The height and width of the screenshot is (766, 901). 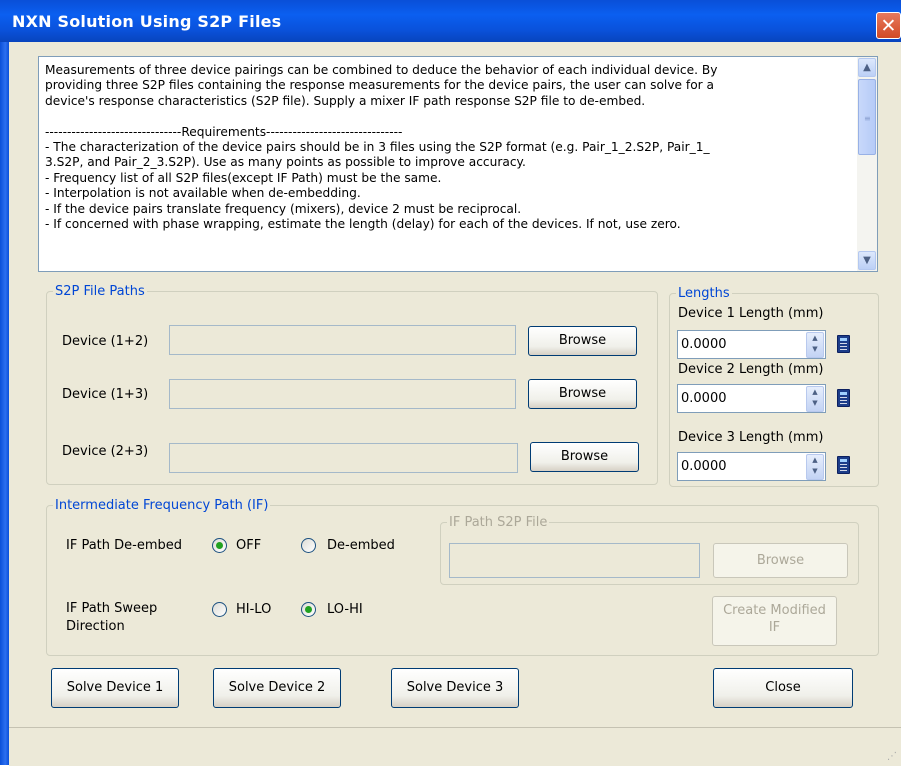 What do you see at coordinates (815, 345) in the screenshot?
I see `device-1-length-spinner: ▲ ▼` at bounding box center [815, 345].